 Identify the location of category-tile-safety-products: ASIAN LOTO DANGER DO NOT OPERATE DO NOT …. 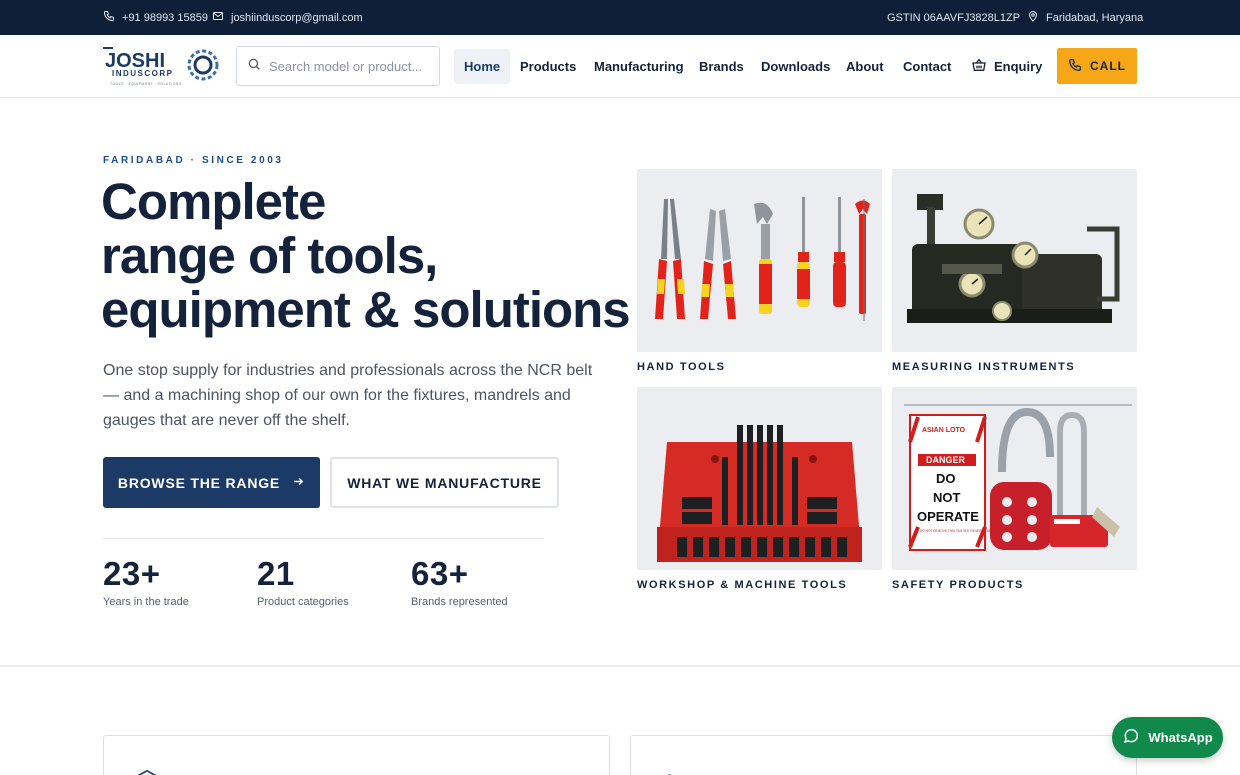
(1014, 478).